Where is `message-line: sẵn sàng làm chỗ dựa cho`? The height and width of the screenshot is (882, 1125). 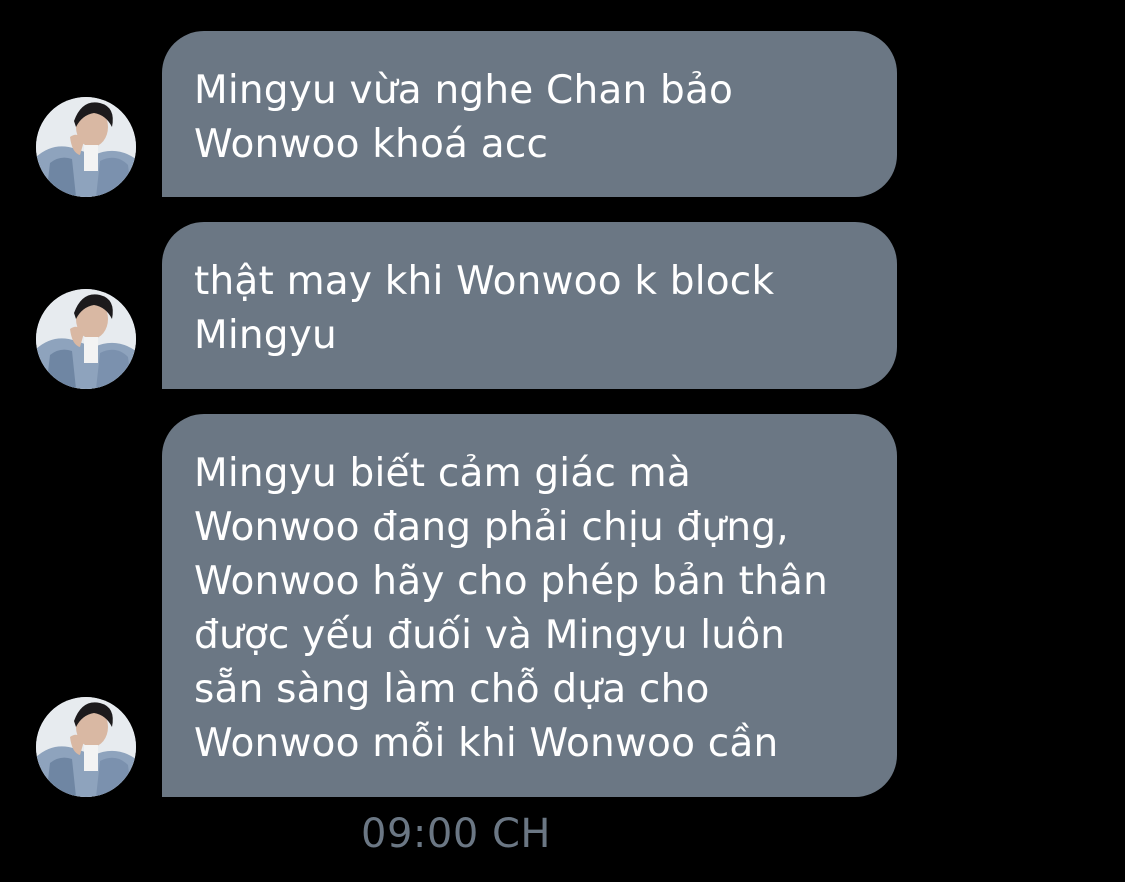 message-line: sẵn sàng làm chỗ dựa cho is located at coordinates (452, 689).